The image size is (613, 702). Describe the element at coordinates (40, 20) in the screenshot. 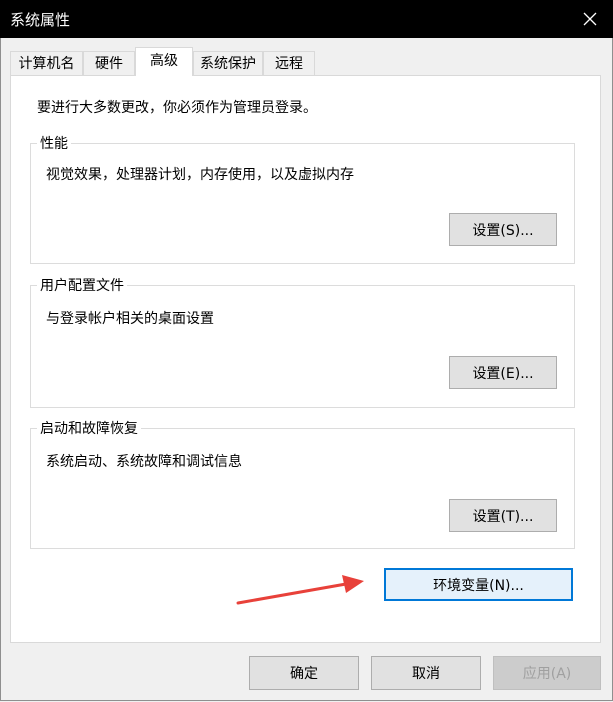

I see `window-title: 系统属性` at that location.